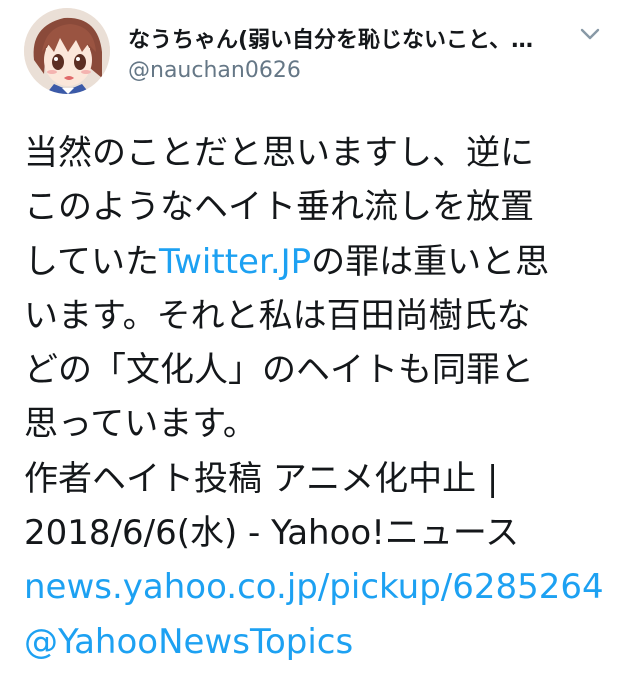  I want to click on tweet-line: このようなヘイト垂れ流しを放置, so click(279, 207).